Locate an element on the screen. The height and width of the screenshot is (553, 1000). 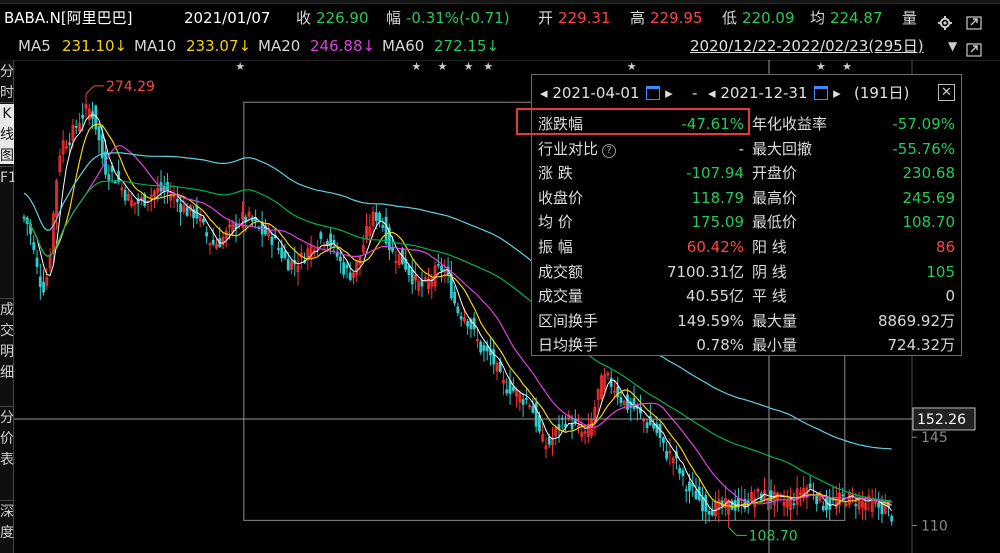
caret-down-icon: ▼ is located at coordinates (952, 46).